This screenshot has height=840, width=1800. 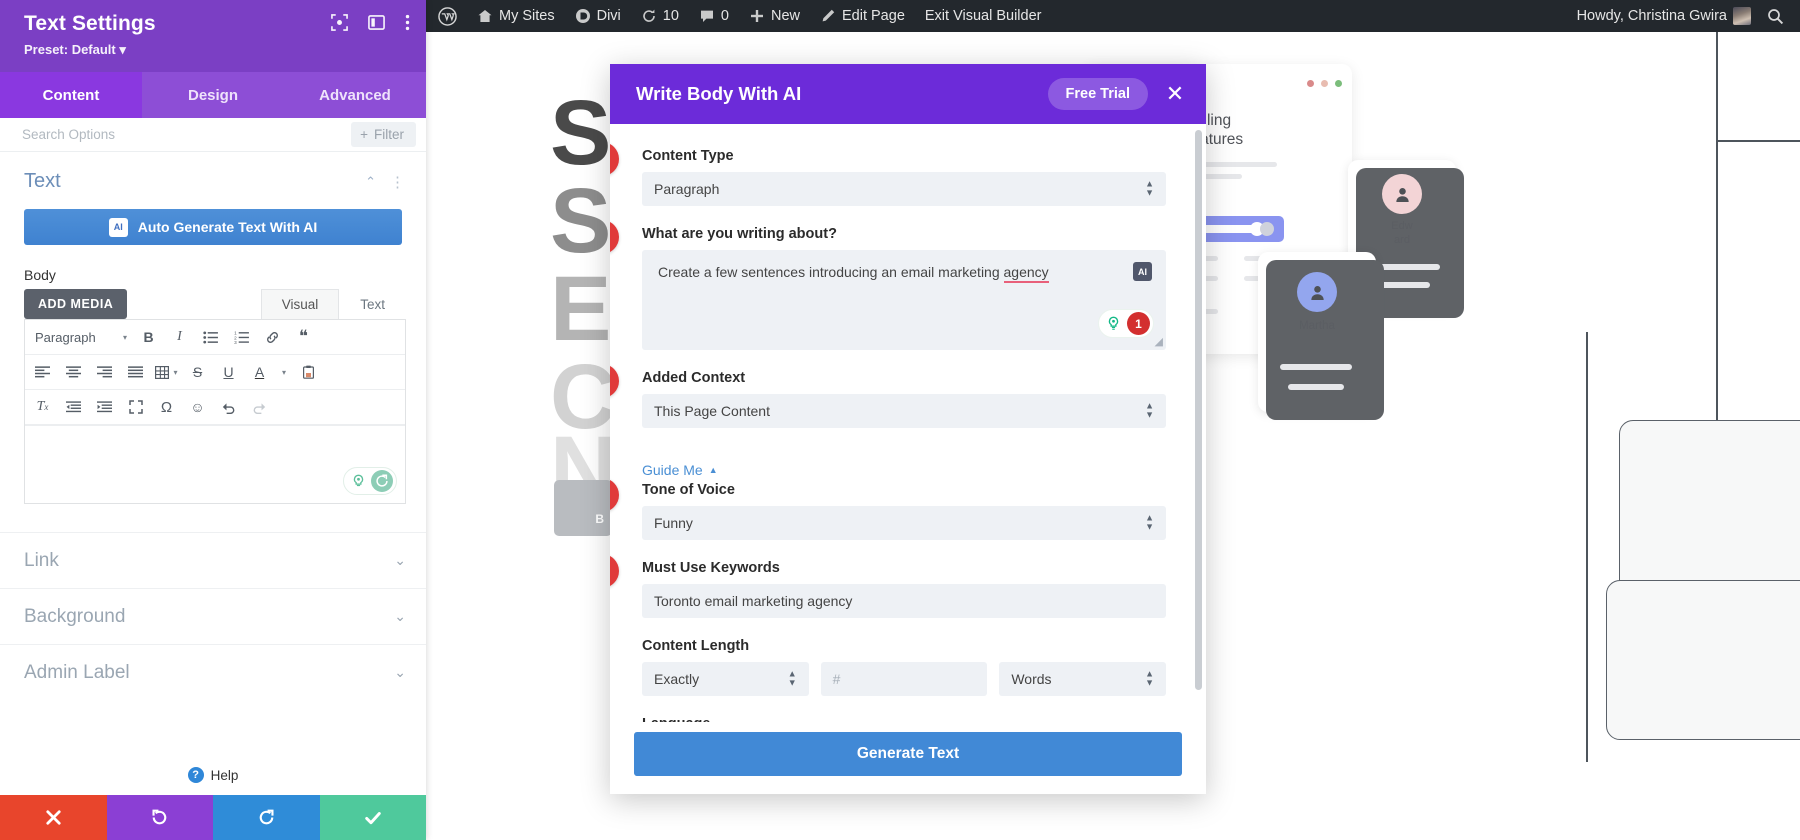 What do you see at coordinates (904, 189) in the screenshot?
I see `content-type-select: Paragraph ▲ ▼` at bounding box center [904, 189].